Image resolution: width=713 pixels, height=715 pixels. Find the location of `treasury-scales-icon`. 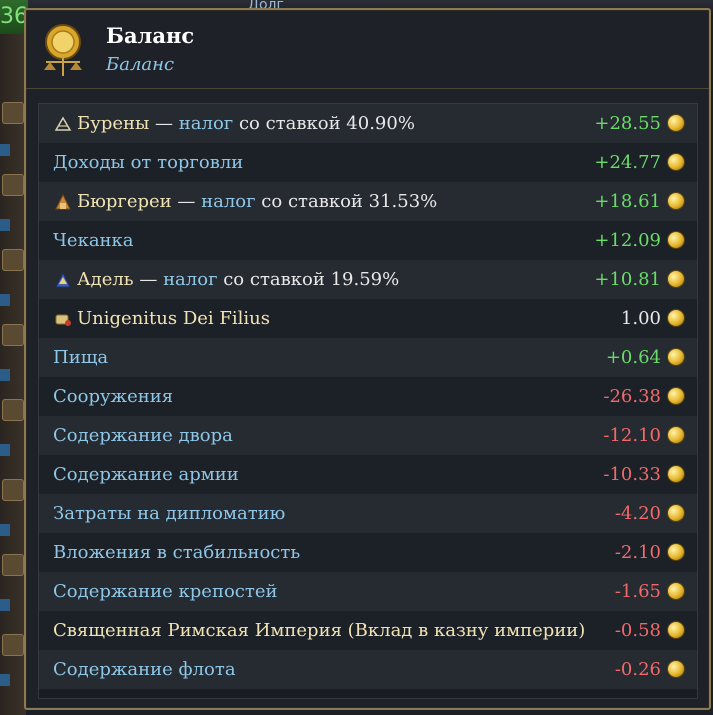

treasury-scales-icon is located at coordinates (63, 50).